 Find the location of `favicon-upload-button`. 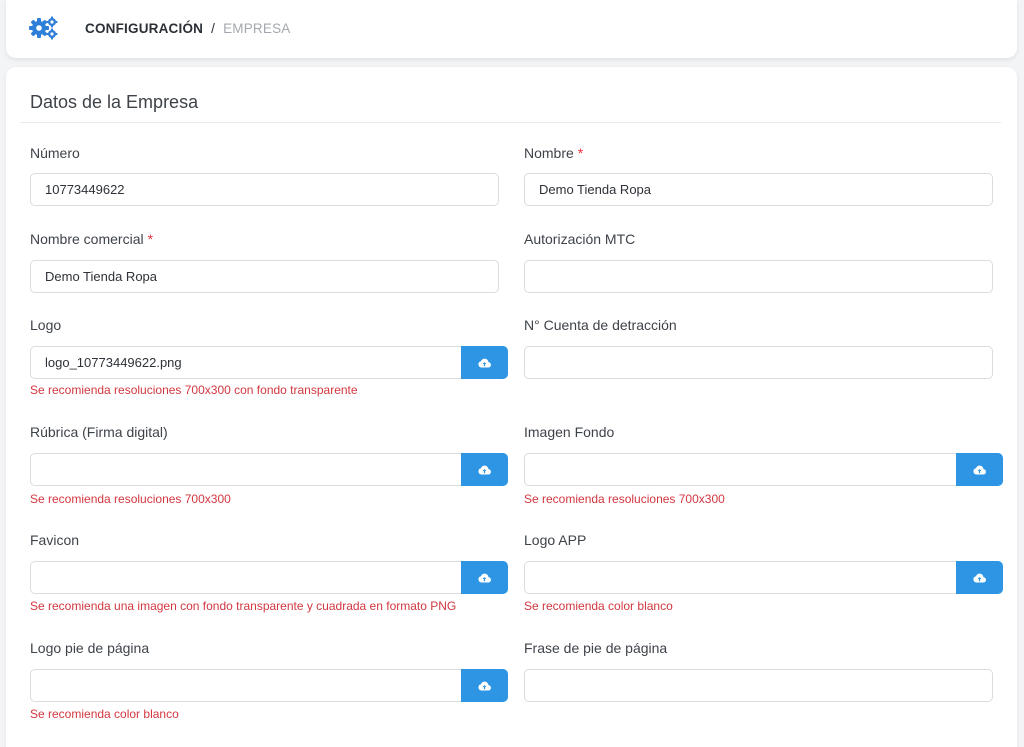

favicon-upload-button is located at coordinates (484, 577).